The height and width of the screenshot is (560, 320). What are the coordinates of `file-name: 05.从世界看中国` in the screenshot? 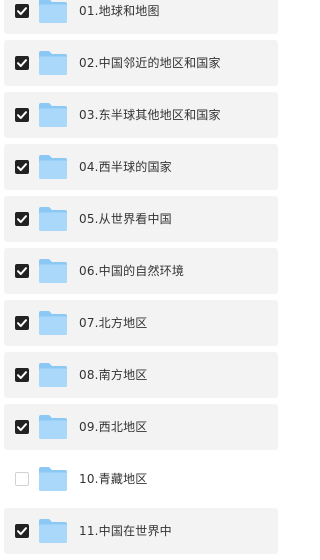 It's located at (125, 219).